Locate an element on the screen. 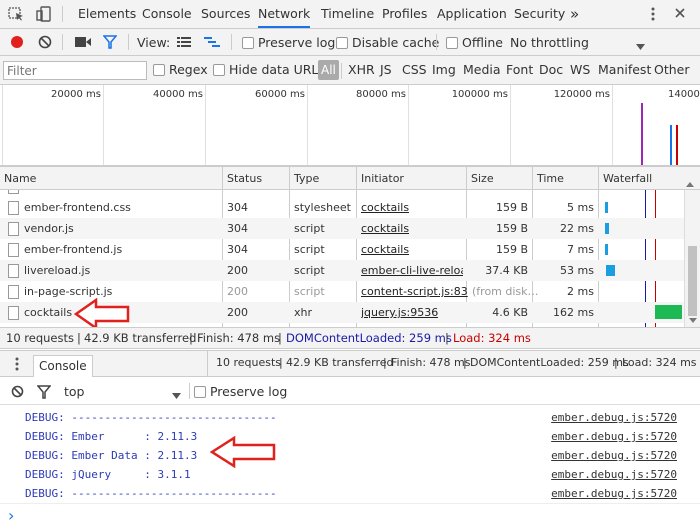 This screenshot has height=528, width=700. filter-xhr: XHR is located at coordinates (361, 69).